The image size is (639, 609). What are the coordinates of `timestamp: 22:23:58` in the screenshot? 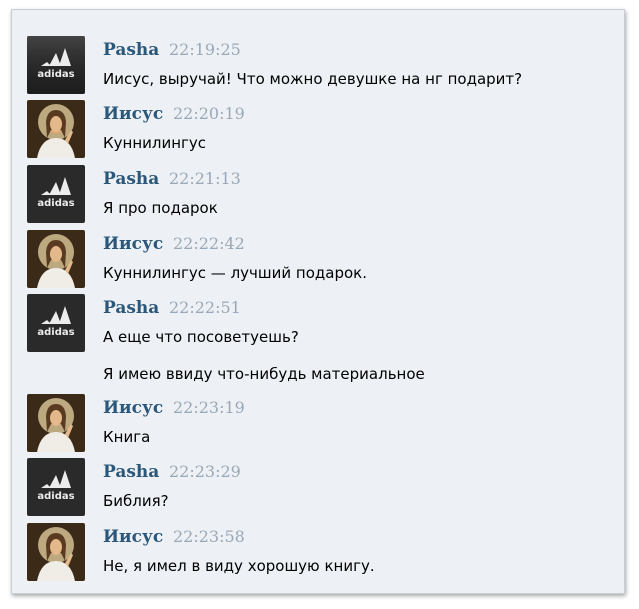 It's located at (209, 536).